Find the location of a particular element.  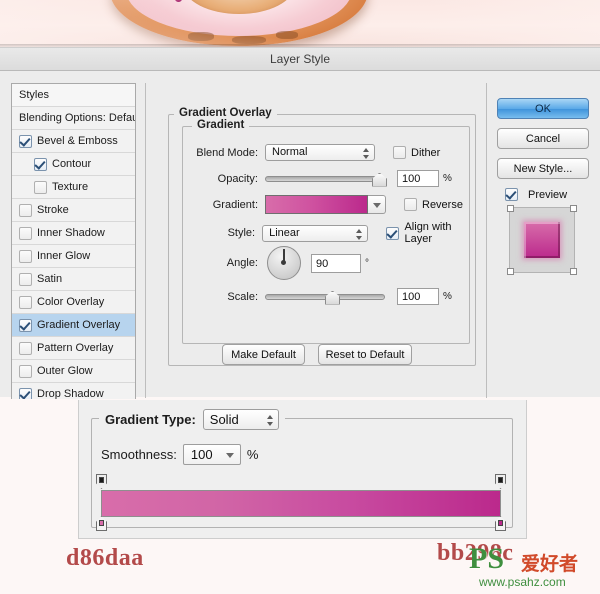

gradient-type-row: Gradient Type: Solid is located at coordinates (192, 419).